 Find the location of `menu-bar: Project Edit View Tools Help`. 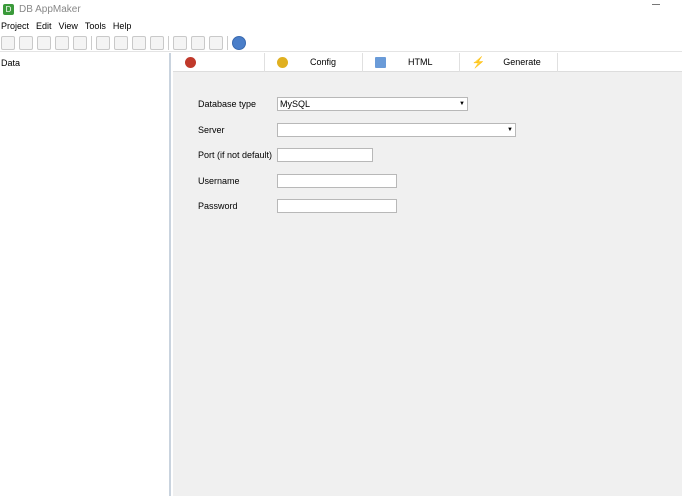

menu-bar: Project Edit View Tools Help is located at coordinates (65, 26).